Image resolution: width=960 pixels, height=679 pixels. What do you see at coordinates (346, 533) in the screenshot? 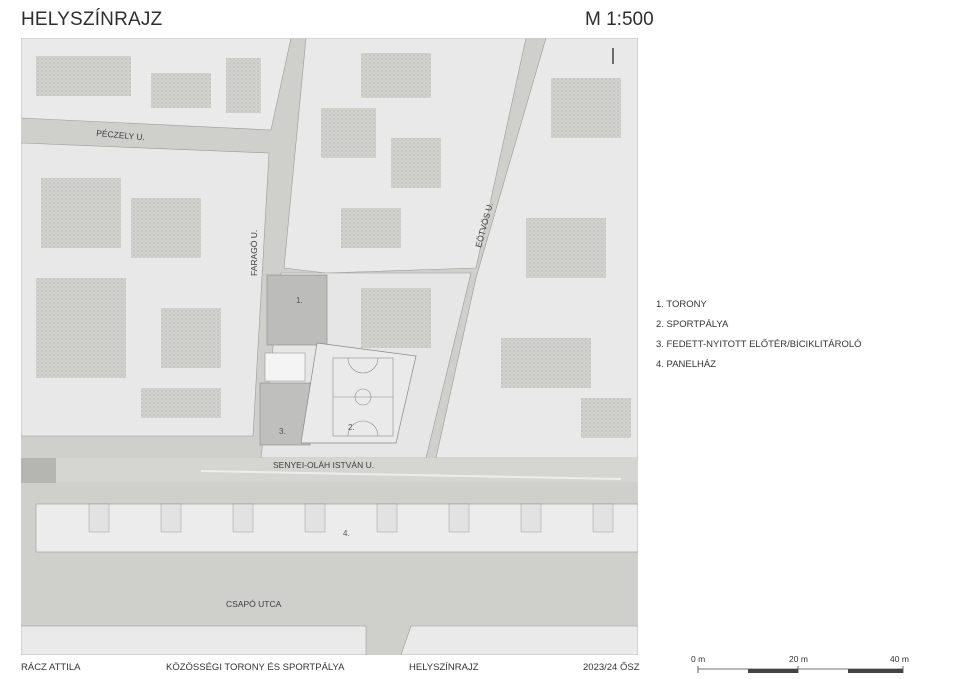
I see `label-4: 4.` at bounding box center [346, 533].